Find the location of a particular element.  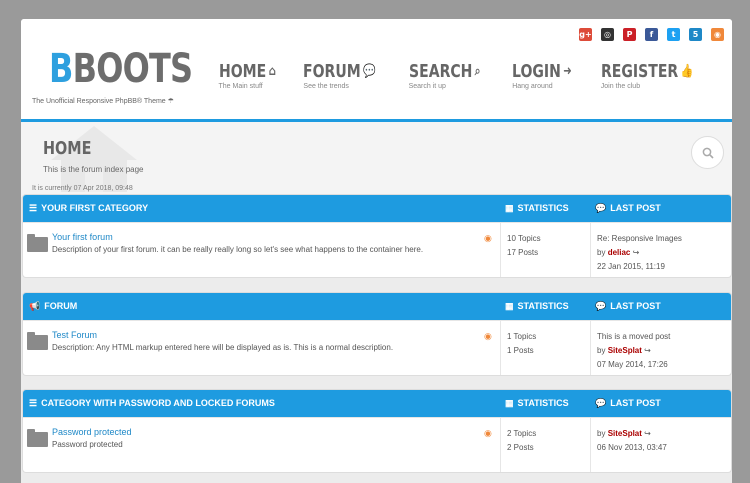

topics-count: 2 Topics is located at coordinates (522, 433).